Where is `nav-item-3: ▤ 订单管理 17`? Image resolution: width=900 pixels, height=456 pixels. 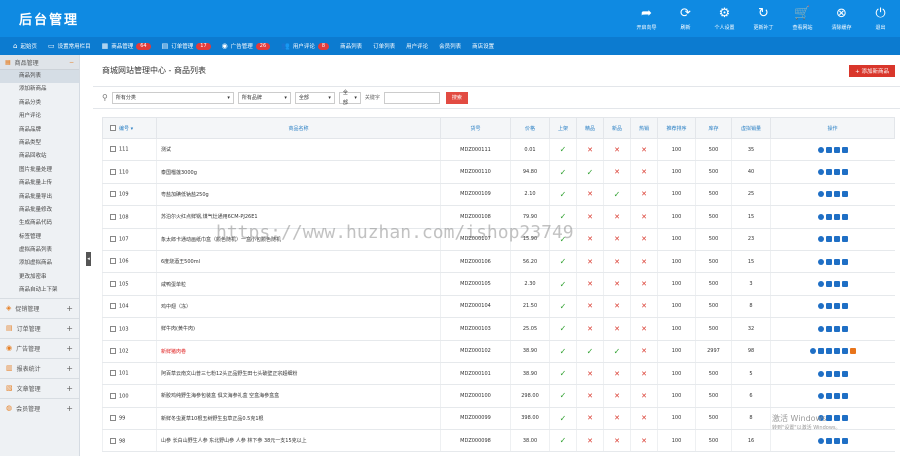
nav-item-3: ▤ 订单管理 17 is located at coordinates (186, 46).